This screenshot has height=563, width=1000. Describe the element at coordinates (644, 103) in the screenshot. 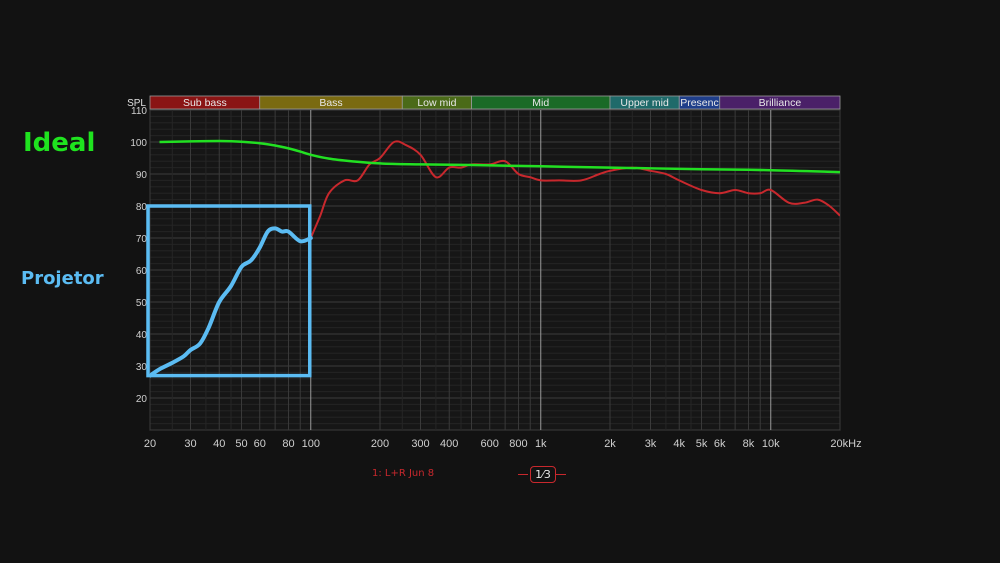

I see `band-label: Upper mid` at that location.